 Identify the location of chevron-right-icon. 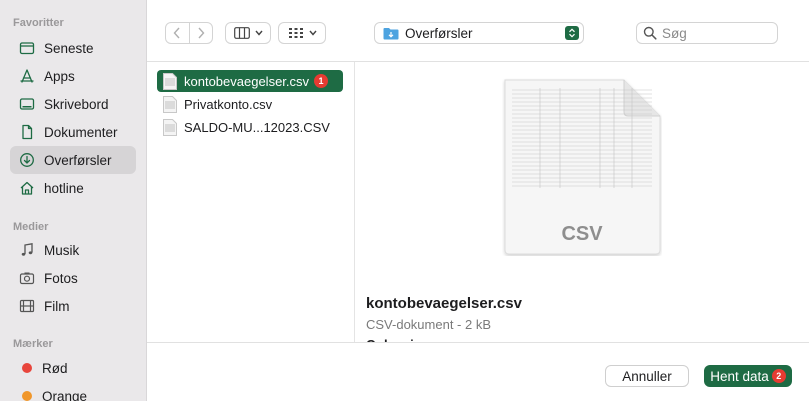
(201, 33).